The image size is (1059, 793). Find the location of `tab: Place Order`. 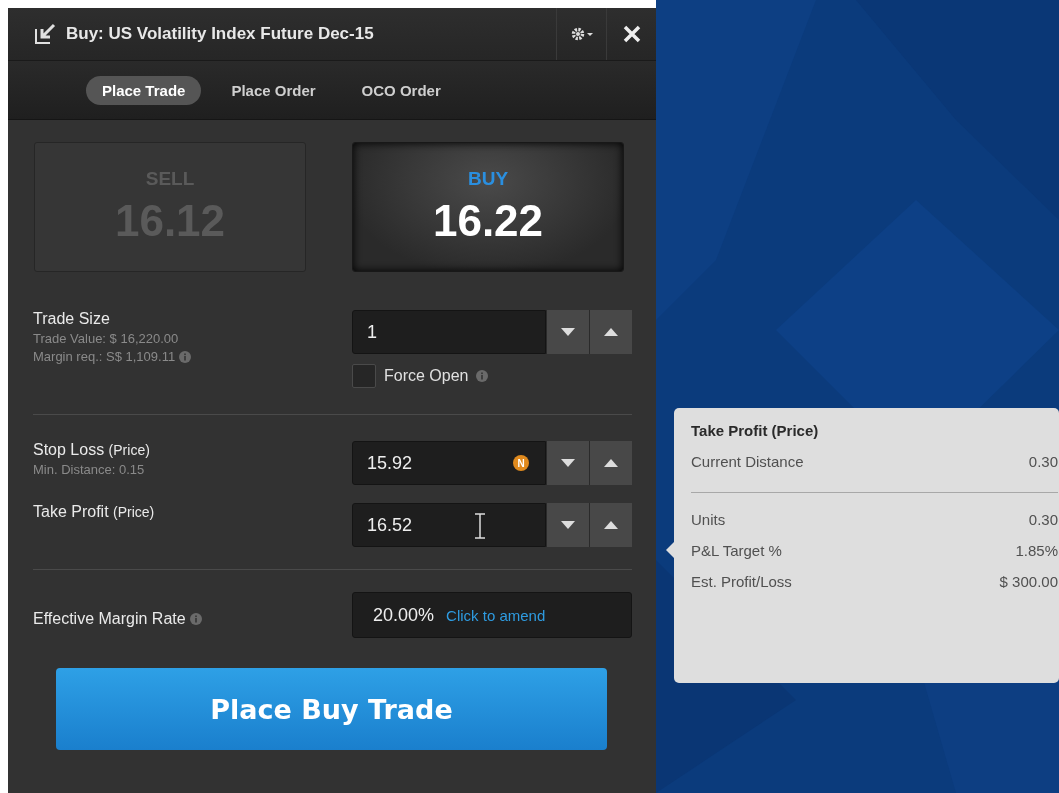

tab: Place Order is located at coordinates (273, 90).